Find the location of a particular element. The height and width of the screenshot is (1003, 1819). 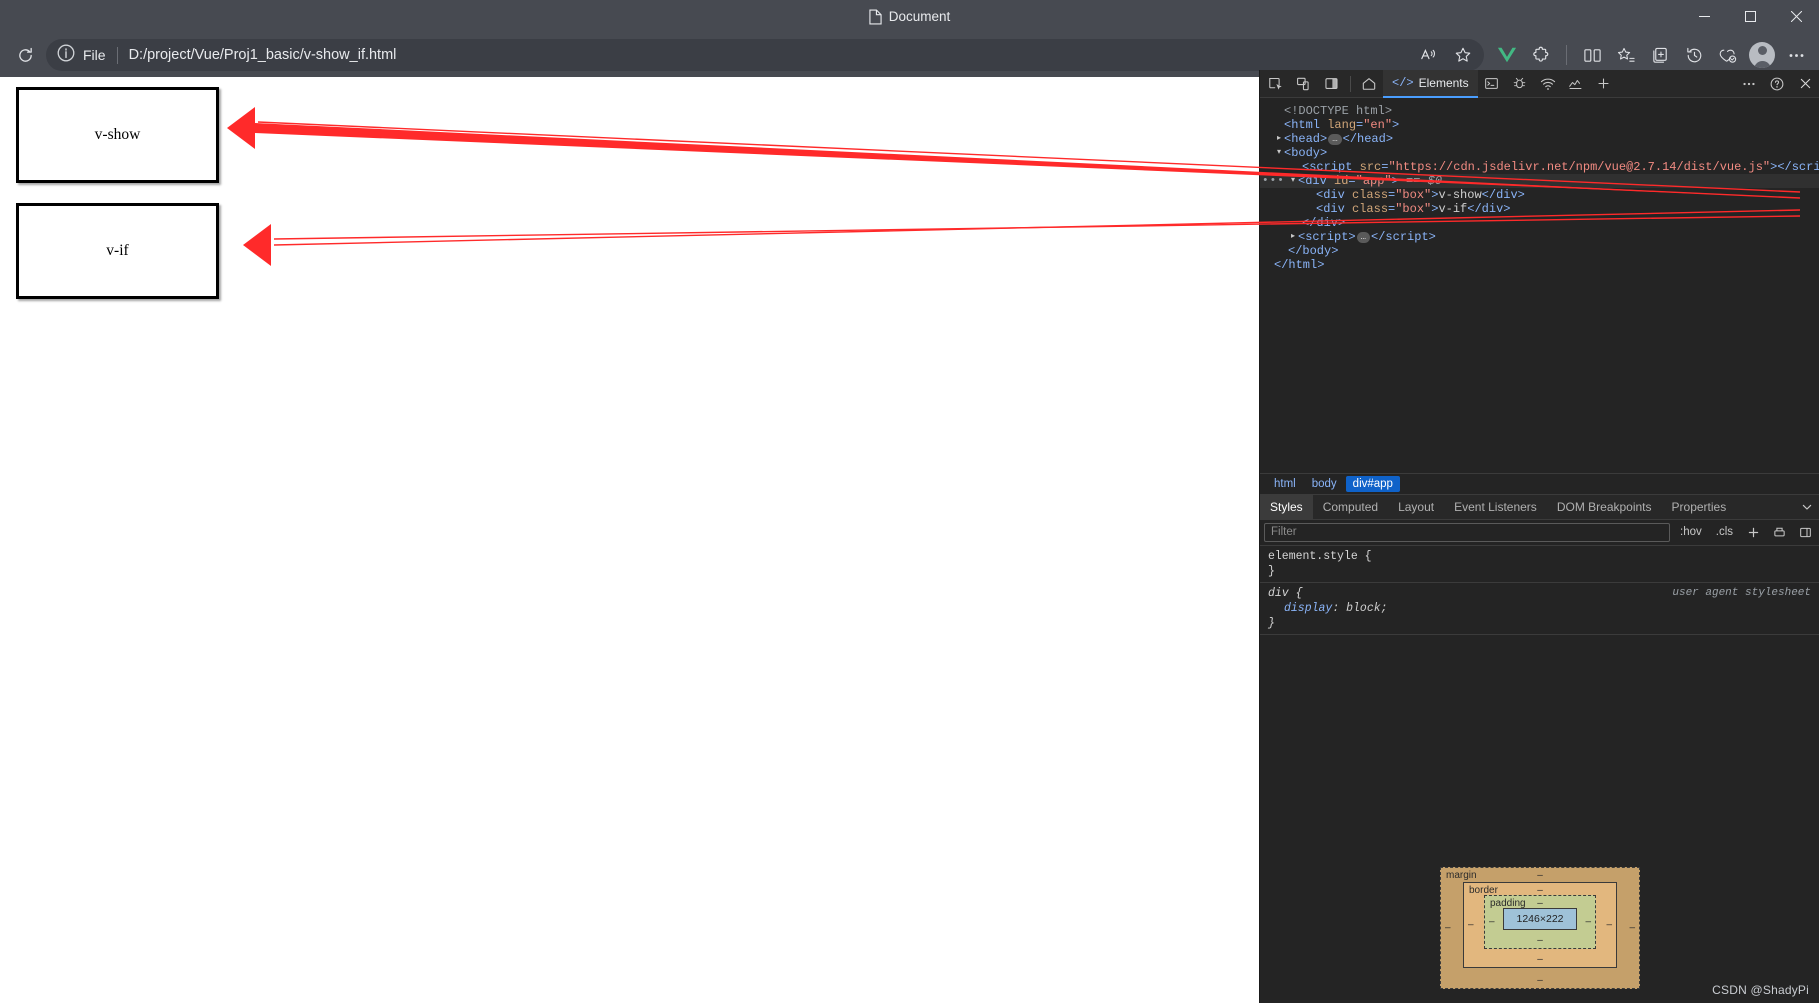

dom-node-doctype: ▸<!DOCTYPE html> is located at coordinates (1539, 111).